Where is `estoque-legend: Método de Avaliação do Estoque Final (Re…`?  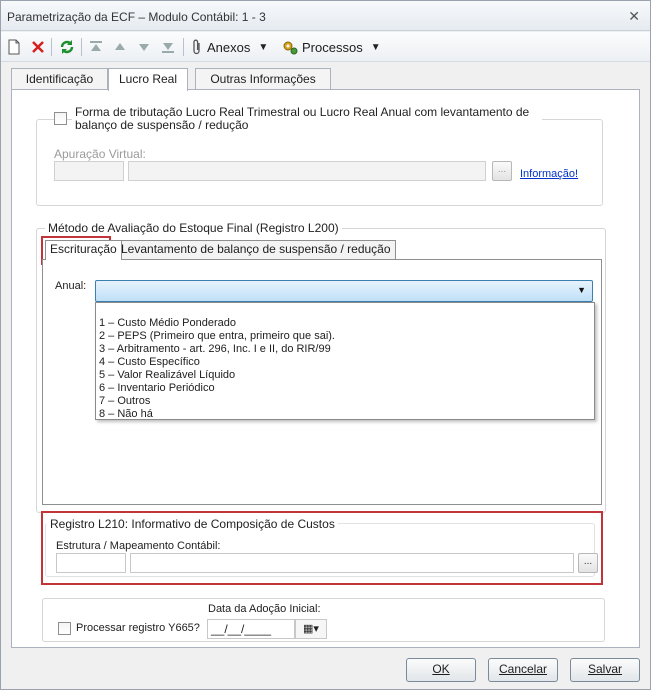 estoque-legend: Método de Avaliação do Estoque Final (Re… is located at coordinates (193, 228).